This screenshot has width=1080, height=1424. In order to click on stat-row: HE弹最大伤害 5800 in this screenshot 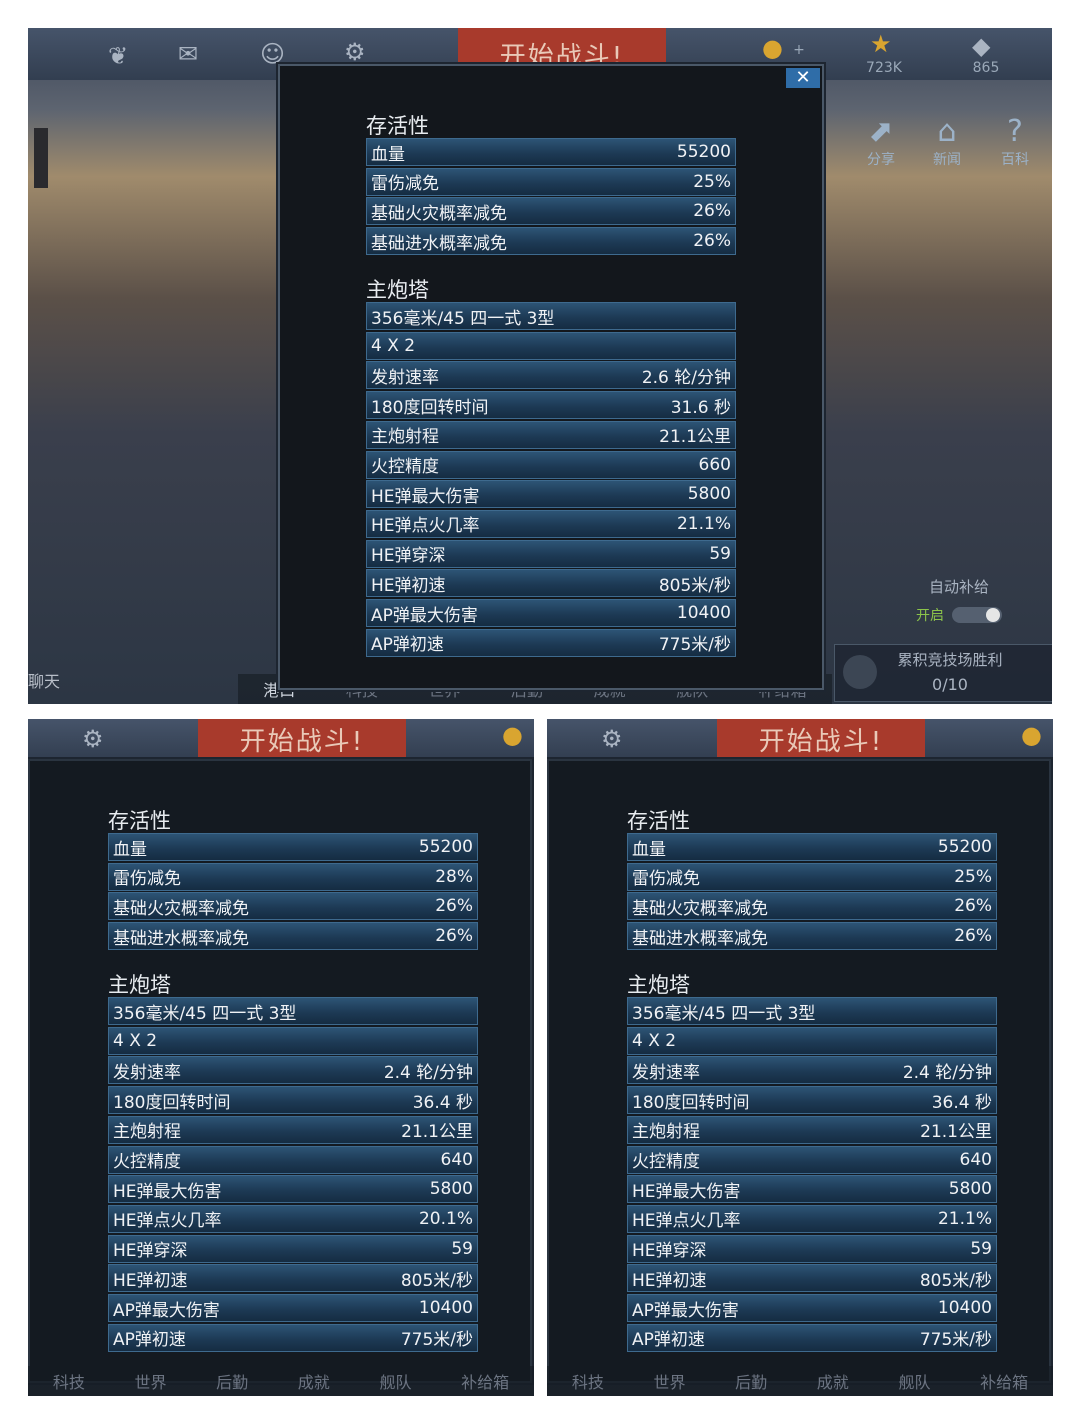, I will do `click(812, 1189)`.